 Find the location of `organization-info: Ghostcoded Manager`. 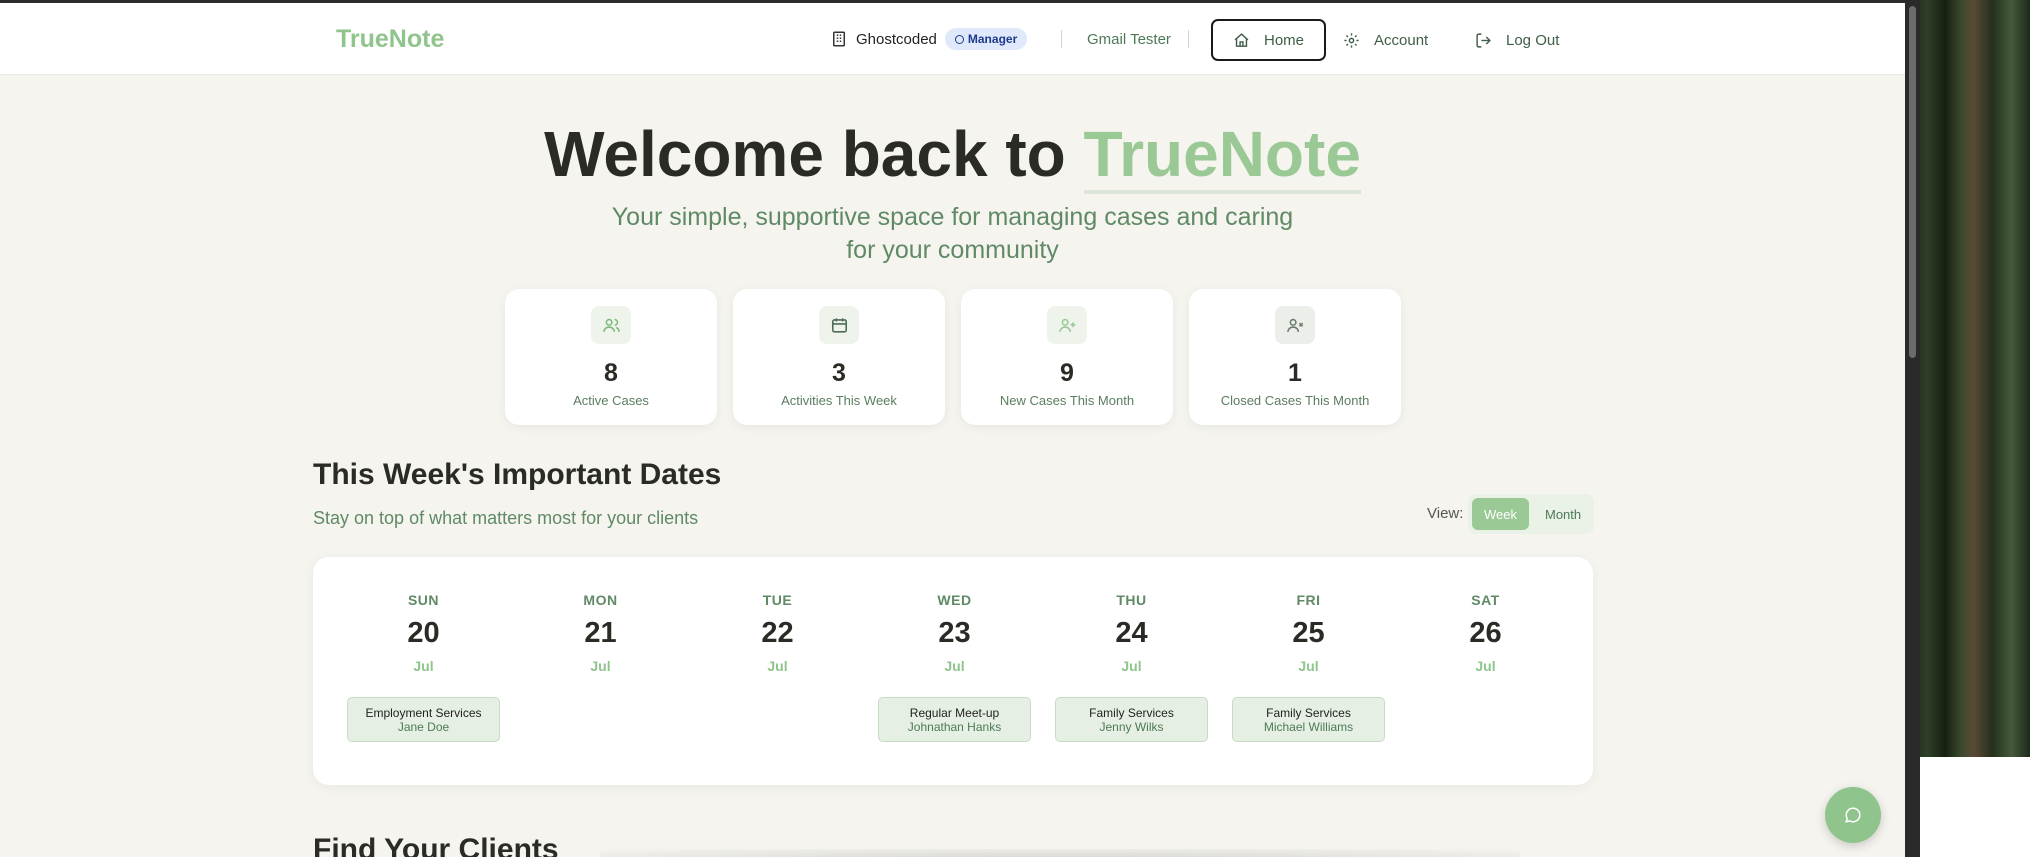

organization-info: Ghostcoded Manager is located at coordinates (929, 39).